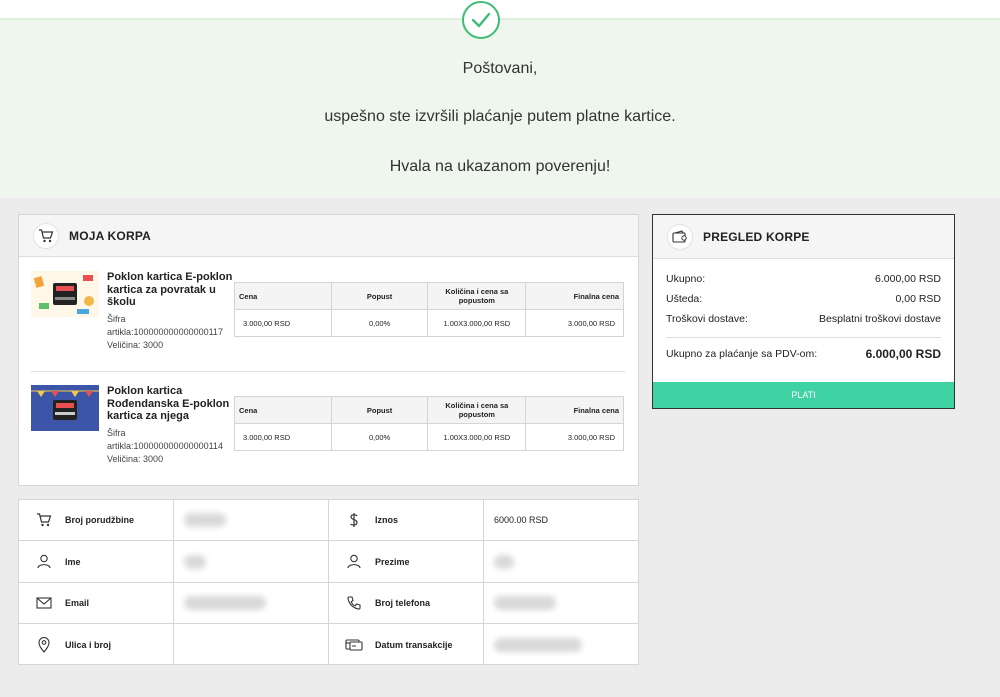 This screenshot has width=1000, height=697. Describe the element at coordinates (96, 603) in the screenshot. I see `email-label-cell: Email` at that location.